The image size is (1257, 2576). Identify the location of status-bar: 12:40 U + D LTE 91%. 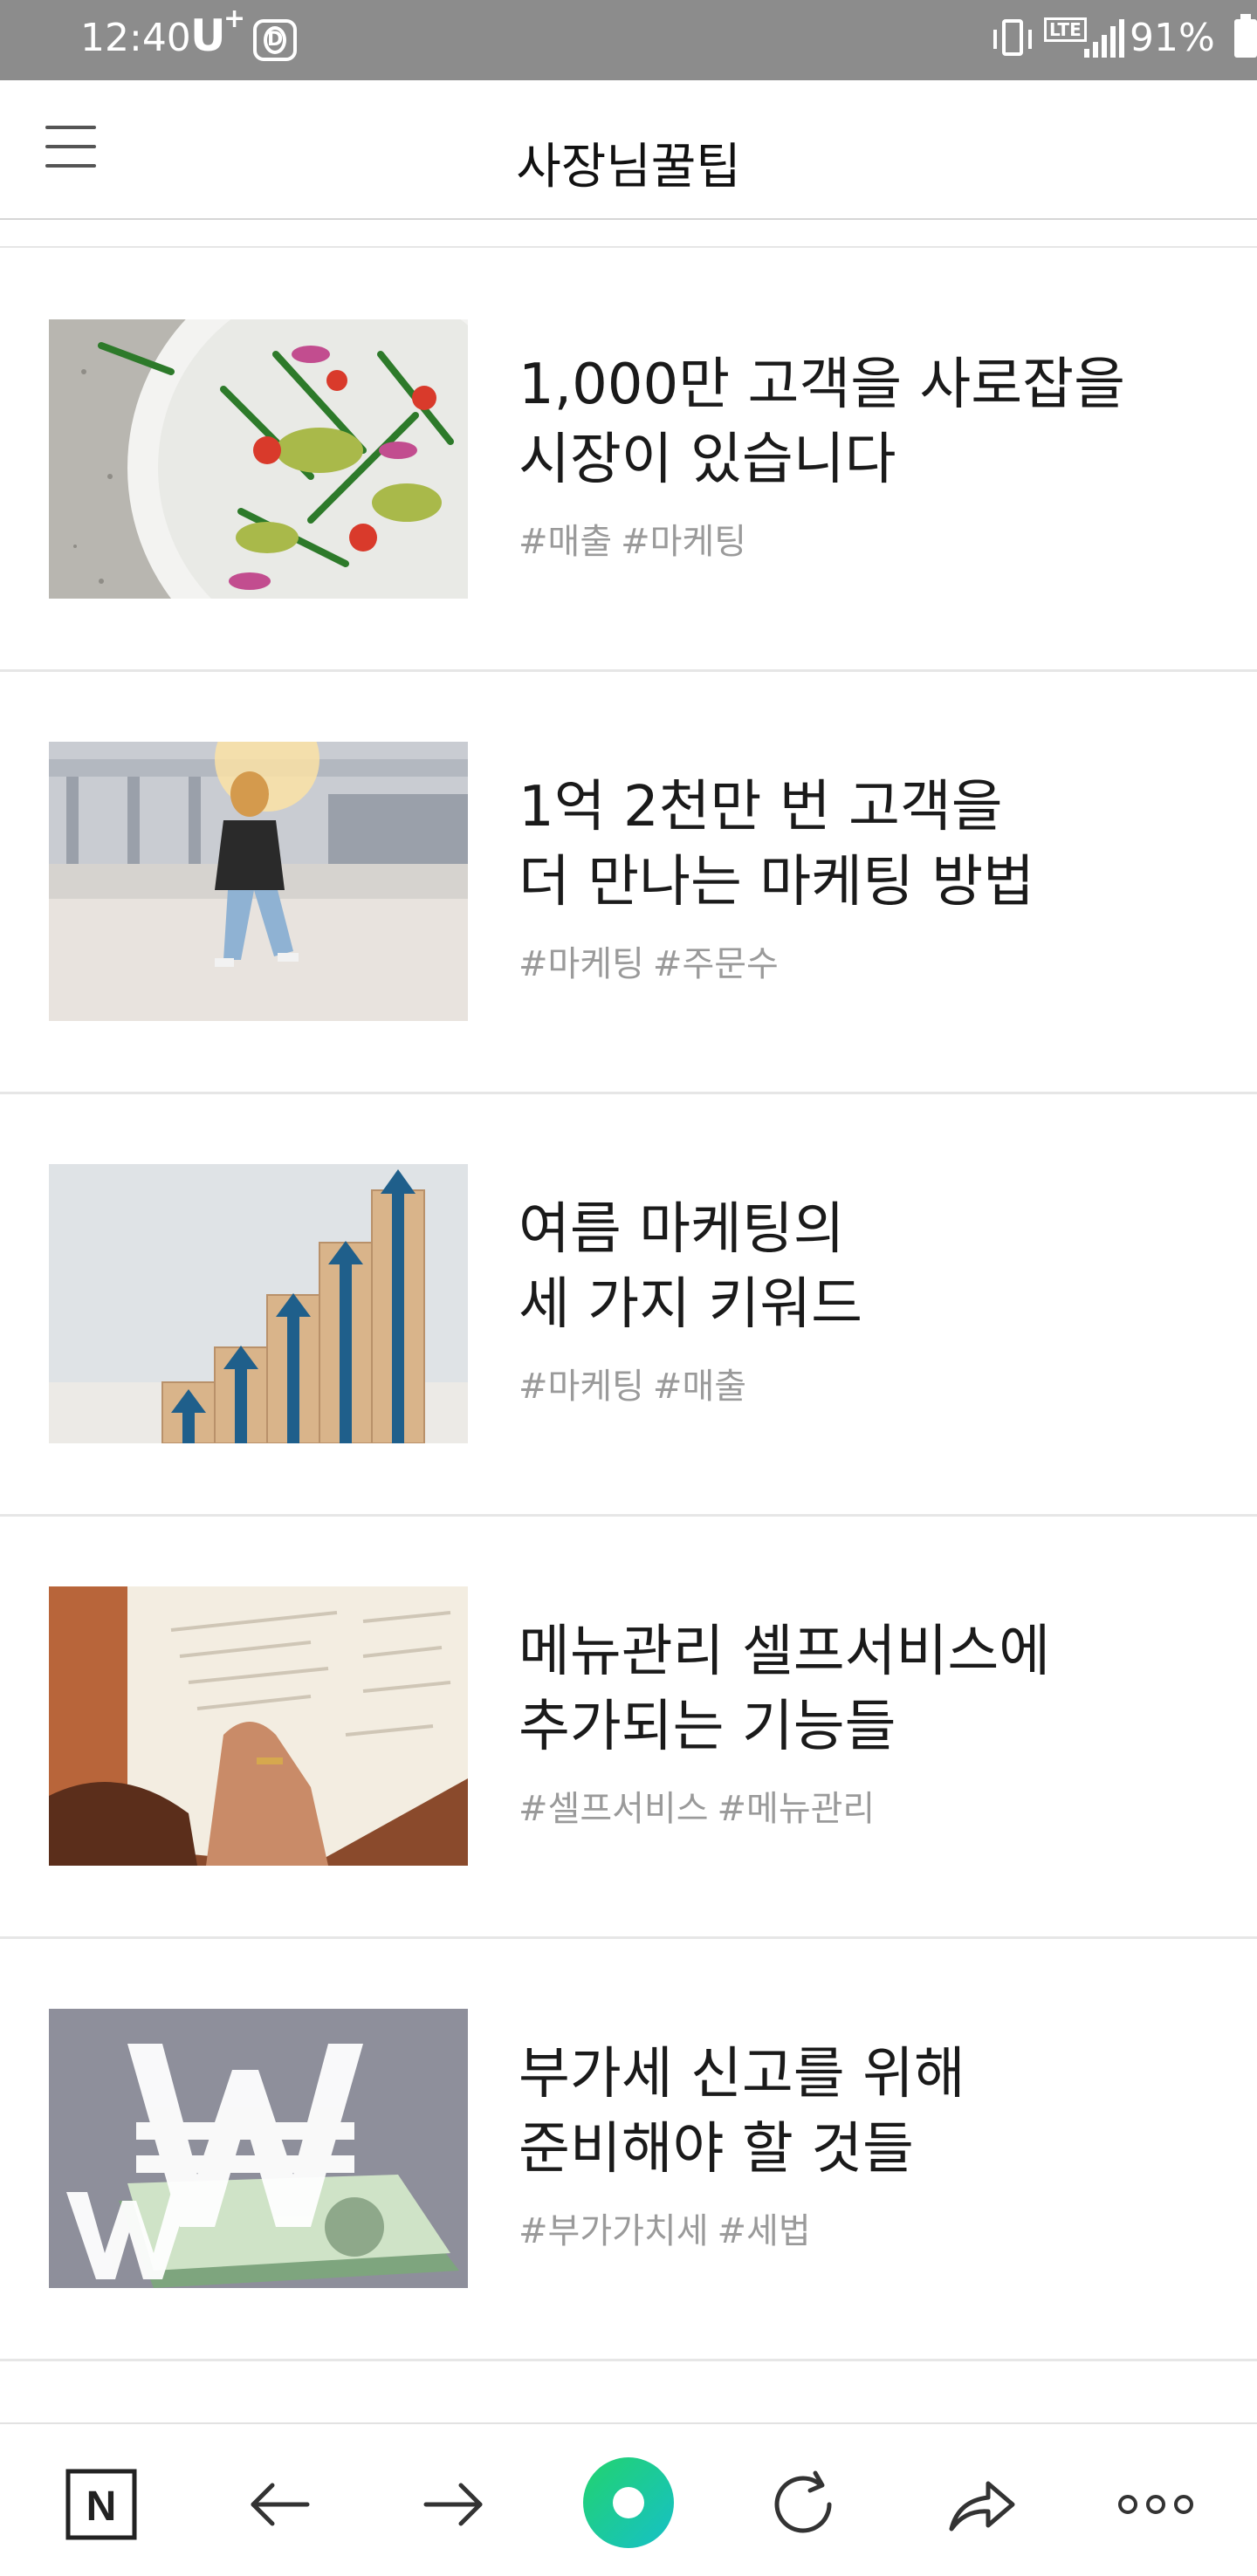
(628, 40).